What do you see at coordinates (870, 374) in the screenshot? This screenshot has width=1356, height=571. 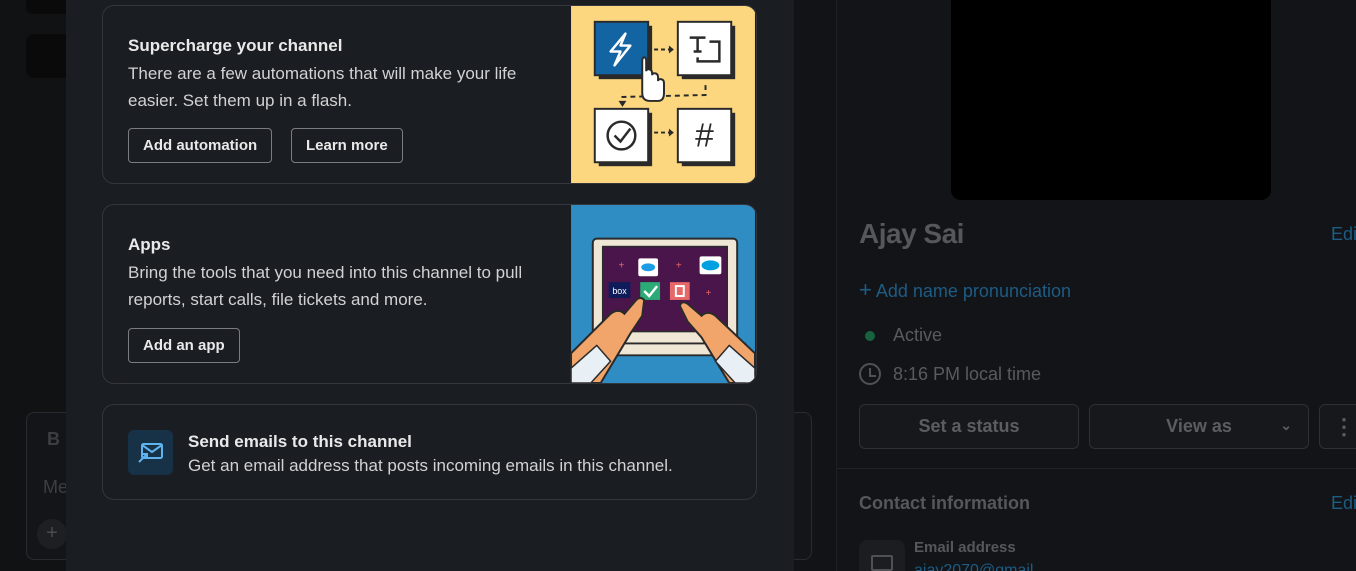 I see `clock-icon` at bounding box center [870, 374].